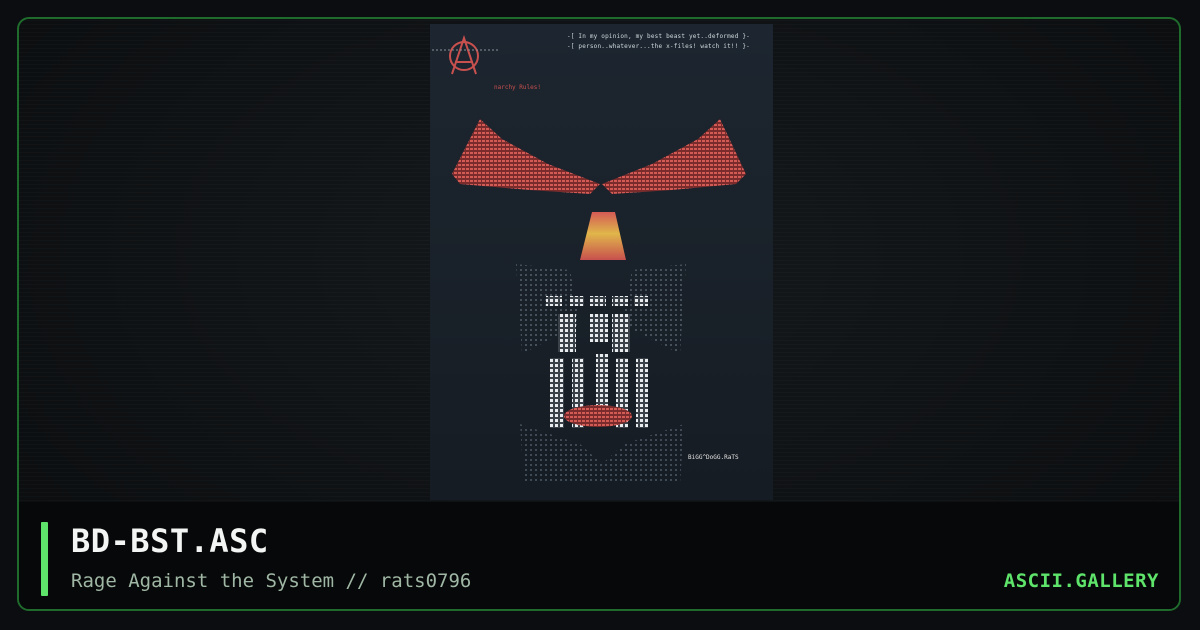 This screenshot has width=1200, height=630. What do you see at coordinates (170, 541) in the screenshot?
I see `file-title: BD-BST.ASC` at bounding box center [170, 541].